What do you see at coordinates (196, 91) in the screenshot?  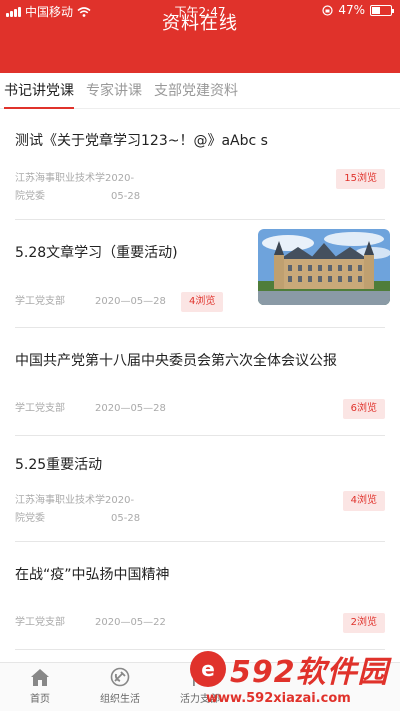 I see `tab-branch-materials: 支部党建资料` at bounding box center [196, 91].